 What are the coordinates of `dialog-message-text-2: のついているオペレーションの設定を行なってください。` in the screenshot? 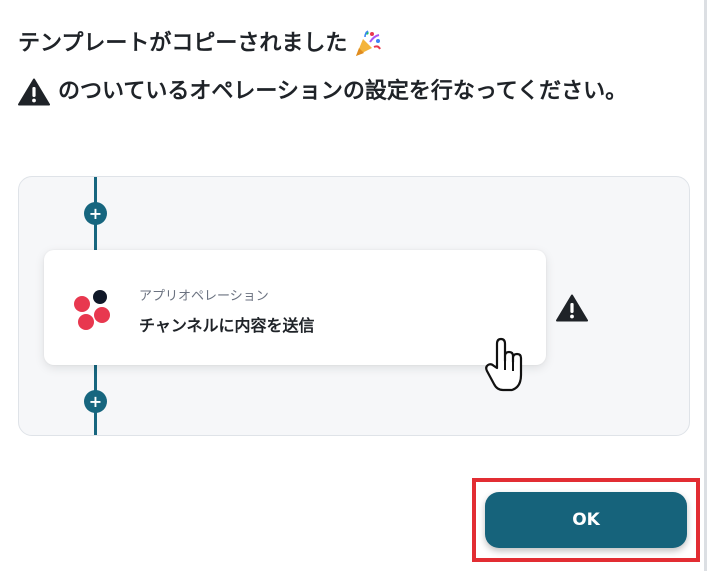 It's located at (343, 91).